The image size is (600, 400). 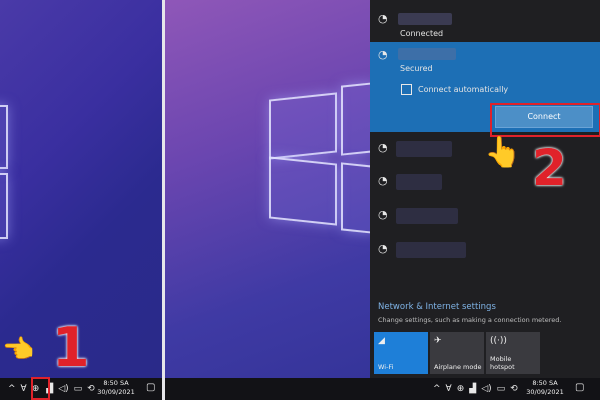 I want to click on usb-icon: ⊕, so click(x=461, y=389).